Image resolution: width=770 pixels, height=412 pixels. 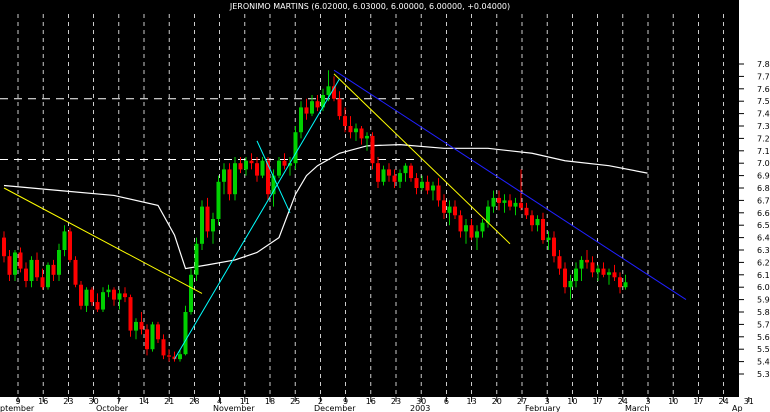 What do you see at coordinates (763, 324) in the screenshot?
I see `y-tick-label: 5.7` at bounding box center [763, 324].